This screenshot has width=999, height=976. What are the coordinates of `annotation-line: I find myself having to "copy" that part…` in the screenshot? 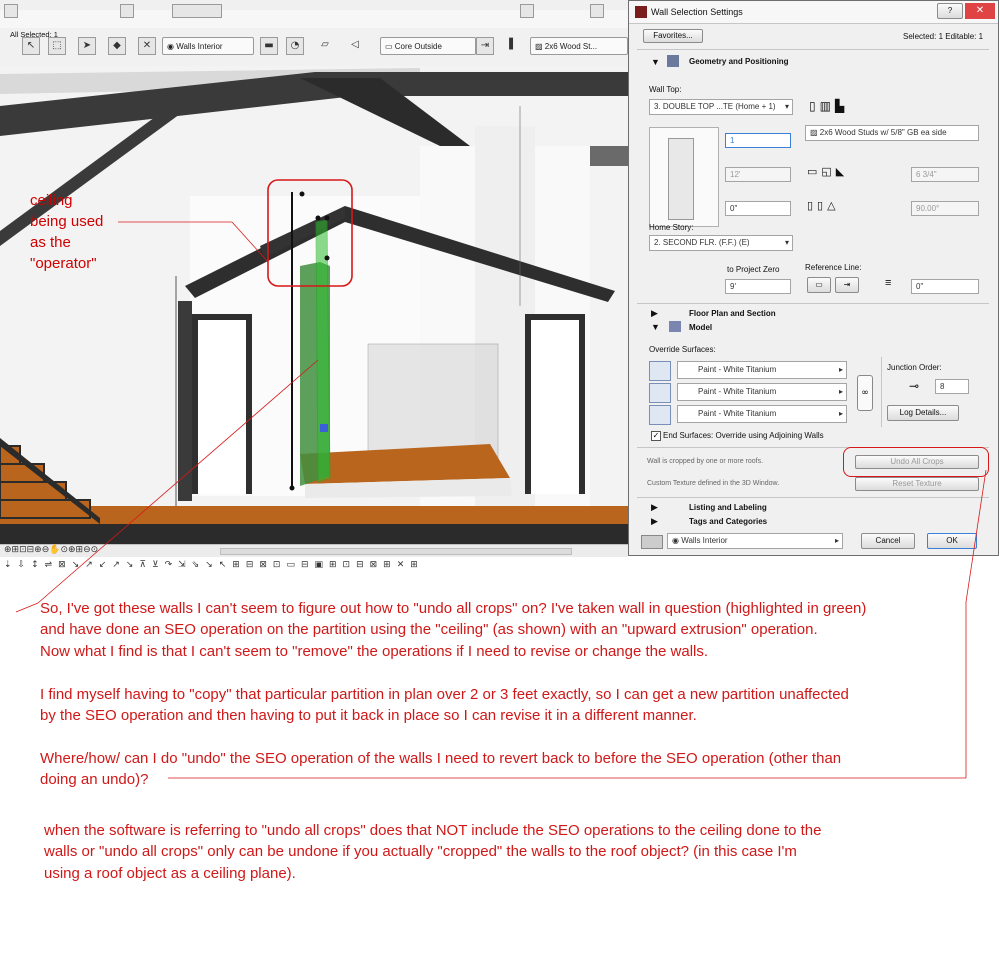 It's located at (444, 694).